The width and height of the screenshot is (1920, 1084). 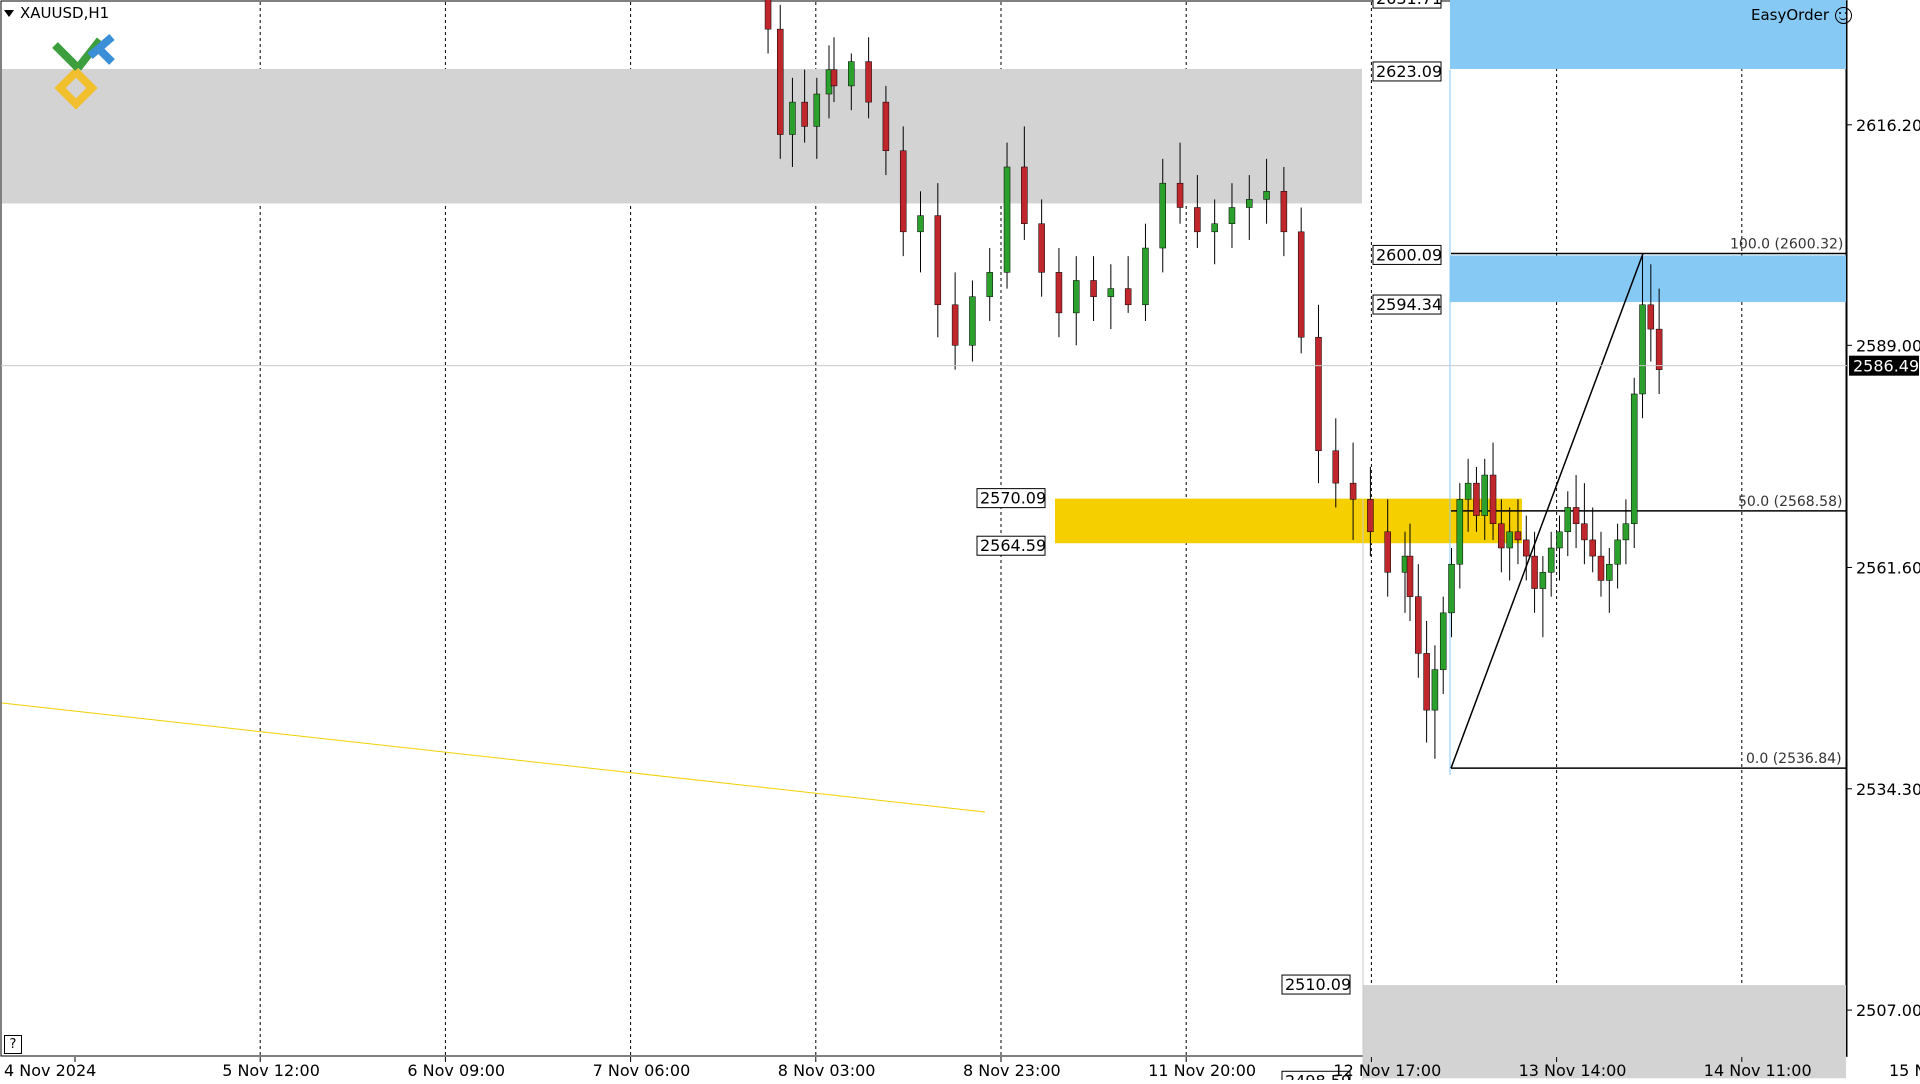 What do you see at coordinates (1409, 304) in the screenshot?
I see `price-tag-label: 2594.34` at bounding box center [1409, 304].